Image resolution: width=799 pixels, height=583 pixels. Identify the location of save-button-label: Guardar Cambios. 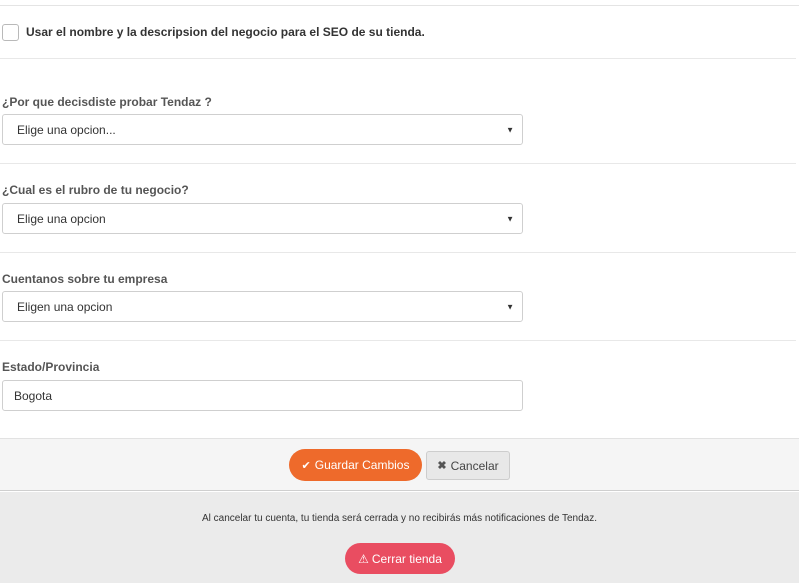
(362, 465).